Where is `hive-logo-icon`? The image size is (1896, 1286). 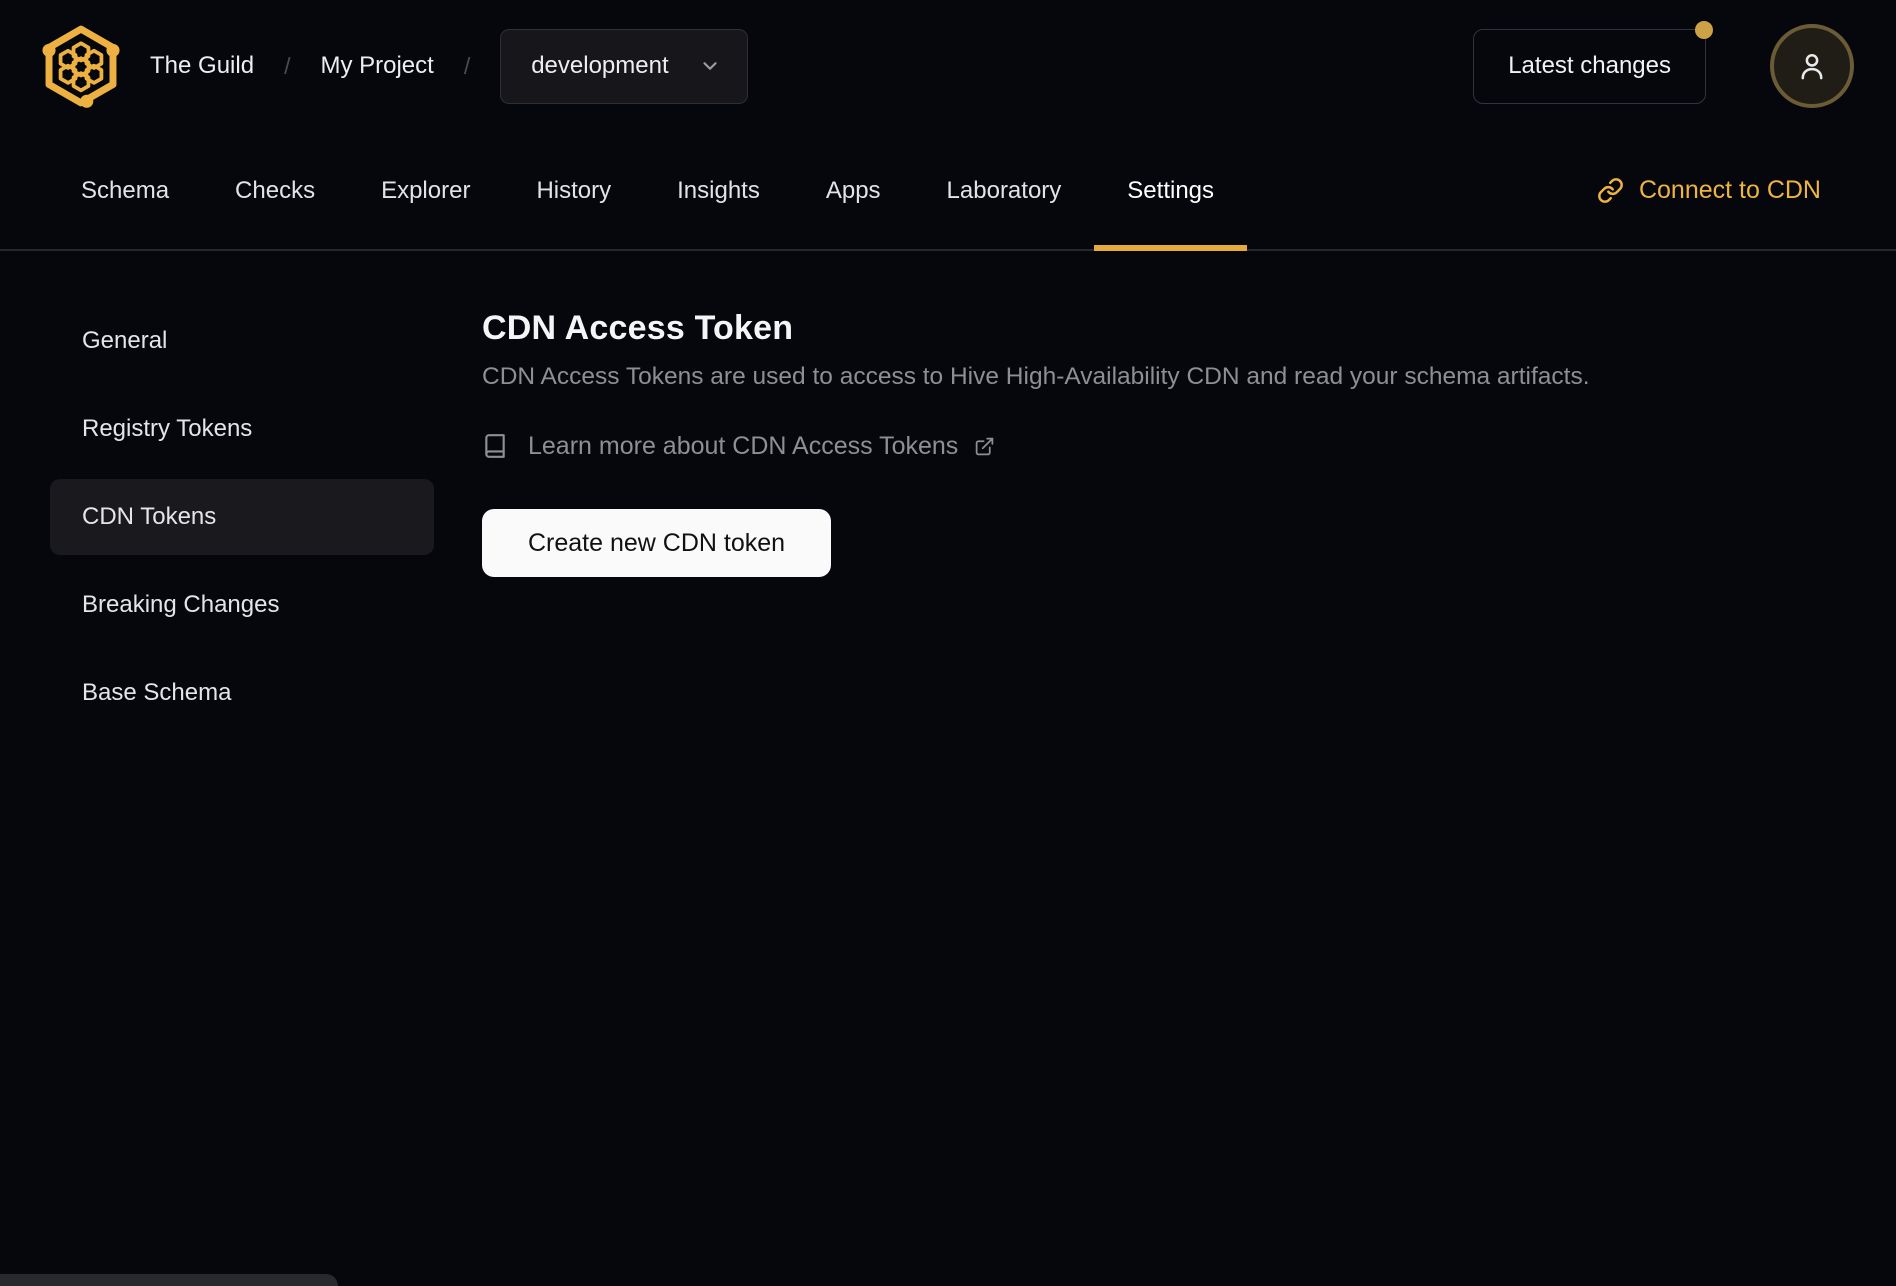
hive-logo-icon is located at coordinates (81, 66).